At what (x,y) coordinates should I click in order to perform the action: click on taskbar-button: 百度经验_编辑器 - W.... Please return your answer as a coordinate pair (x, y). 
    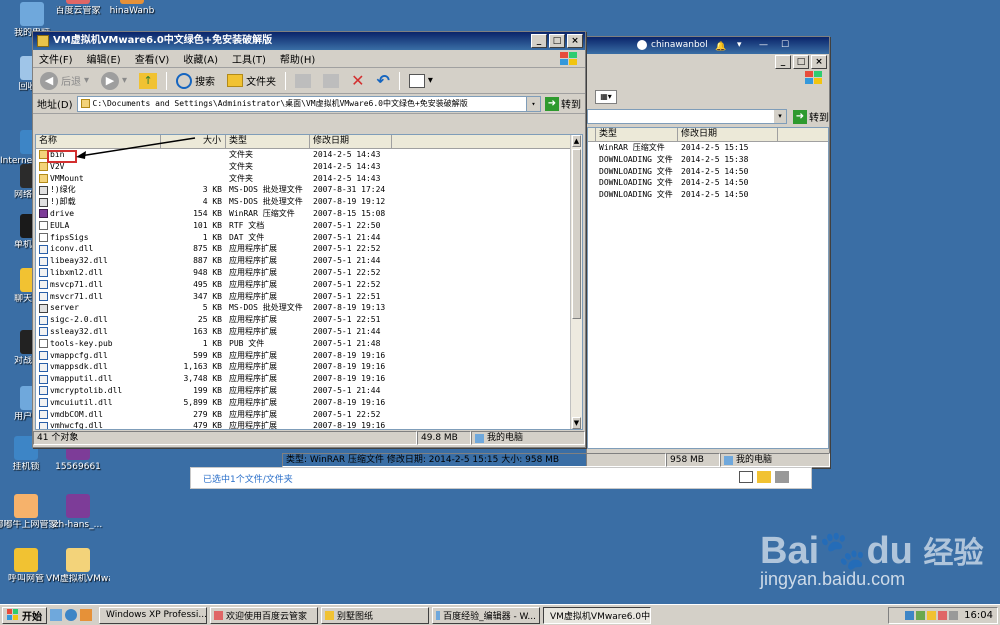
    Looking at the image, I should click on (486, 615).